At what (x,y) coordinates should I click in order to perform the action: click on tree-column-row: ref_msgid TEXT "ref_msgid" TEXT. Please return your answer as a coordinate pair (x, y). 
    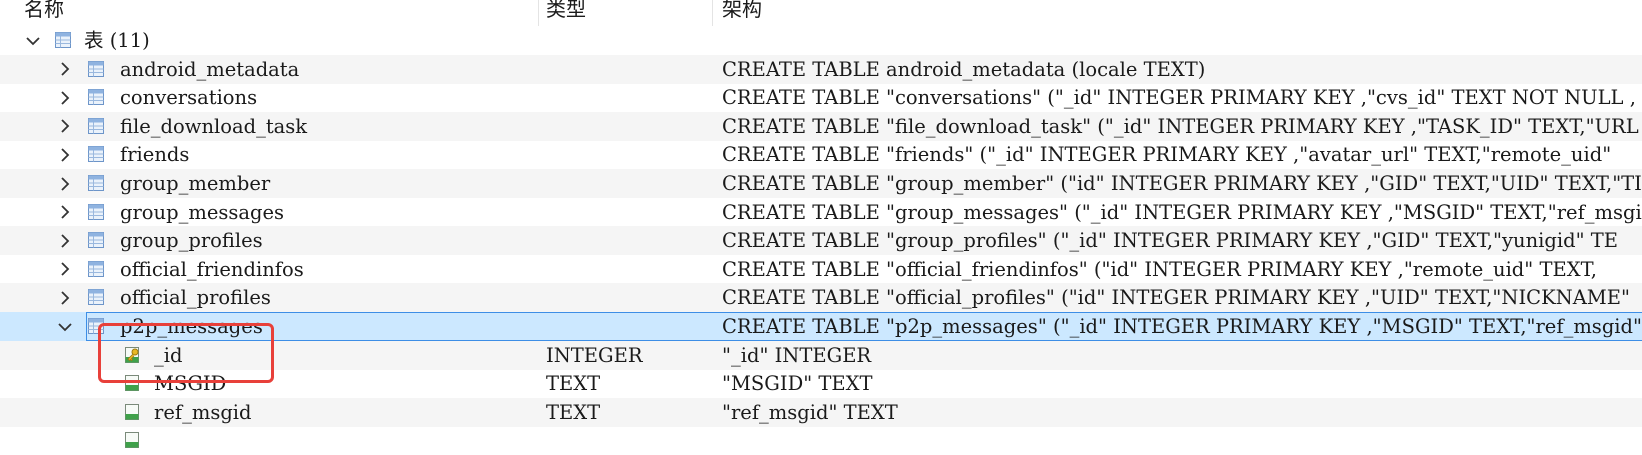
    Looking at the image, I should click on (821, 412).